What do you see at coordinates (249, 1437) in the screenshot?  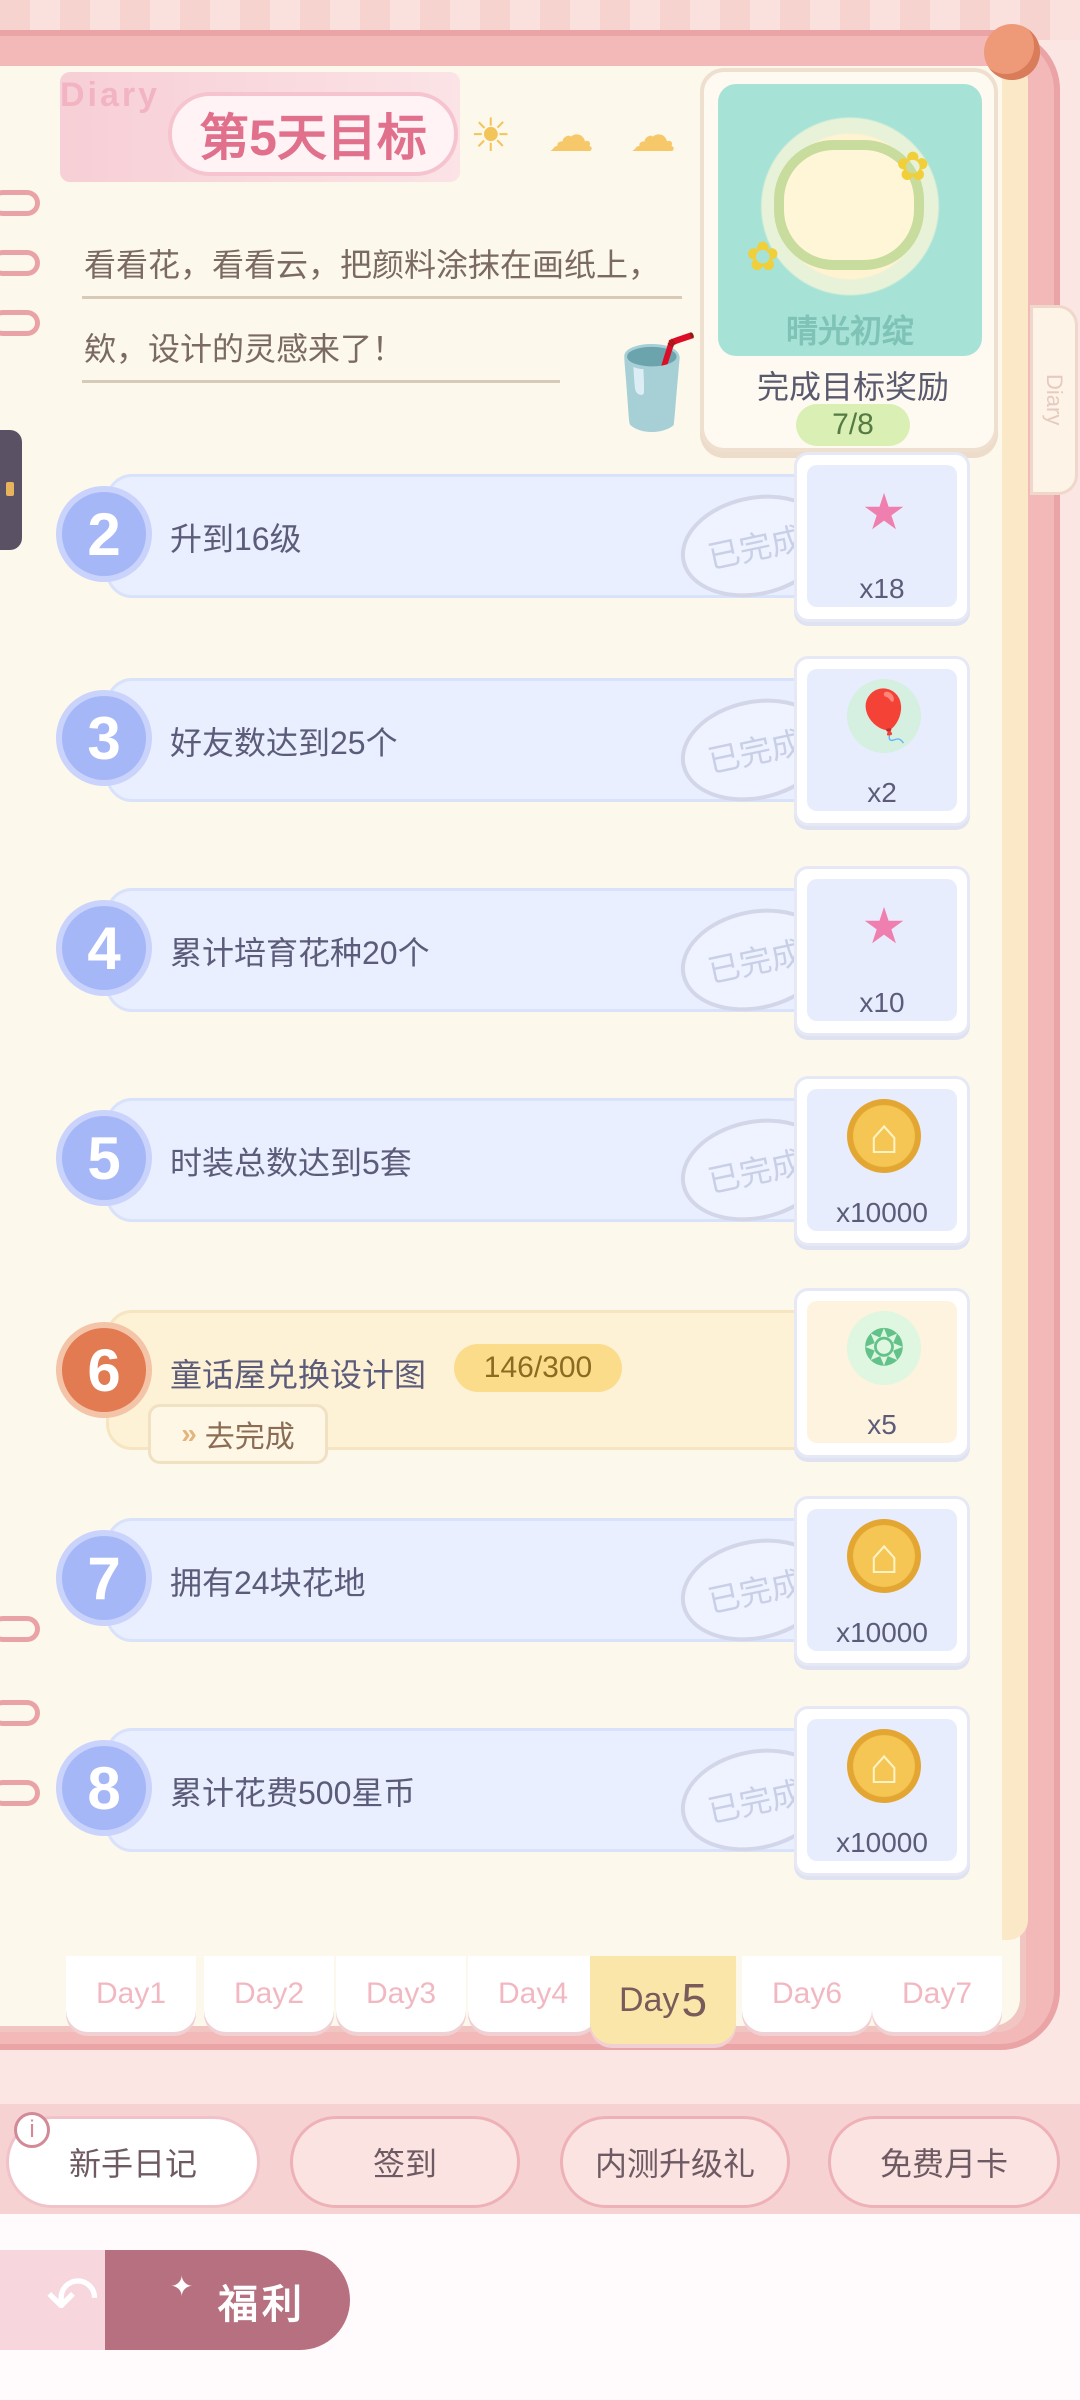 I see `go-complete-label: 去完成` at bounding box center [249, 1437].